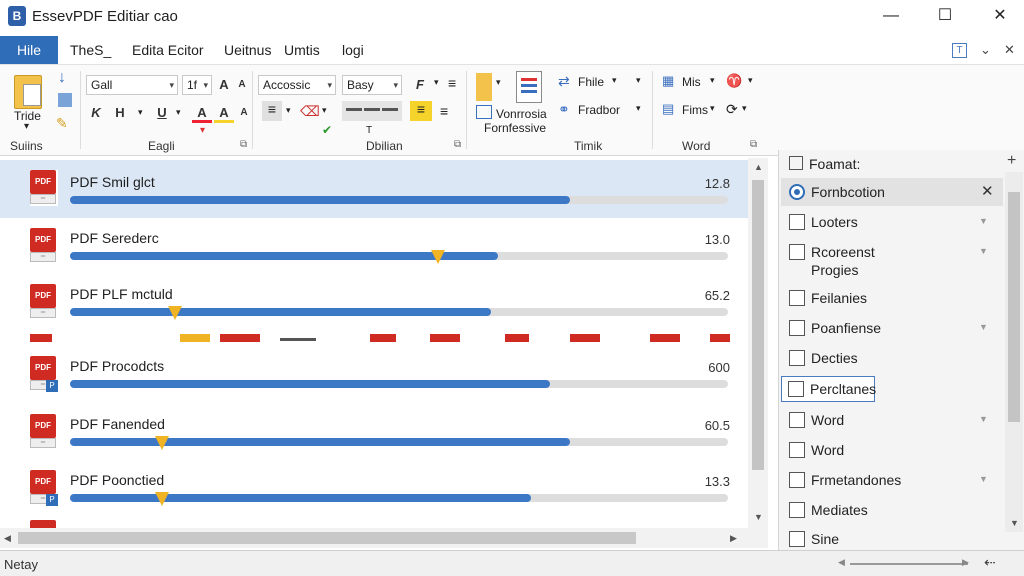  Describe the element at coordinates (484, 112) in the screenshot. I see `table-icon` at that location.